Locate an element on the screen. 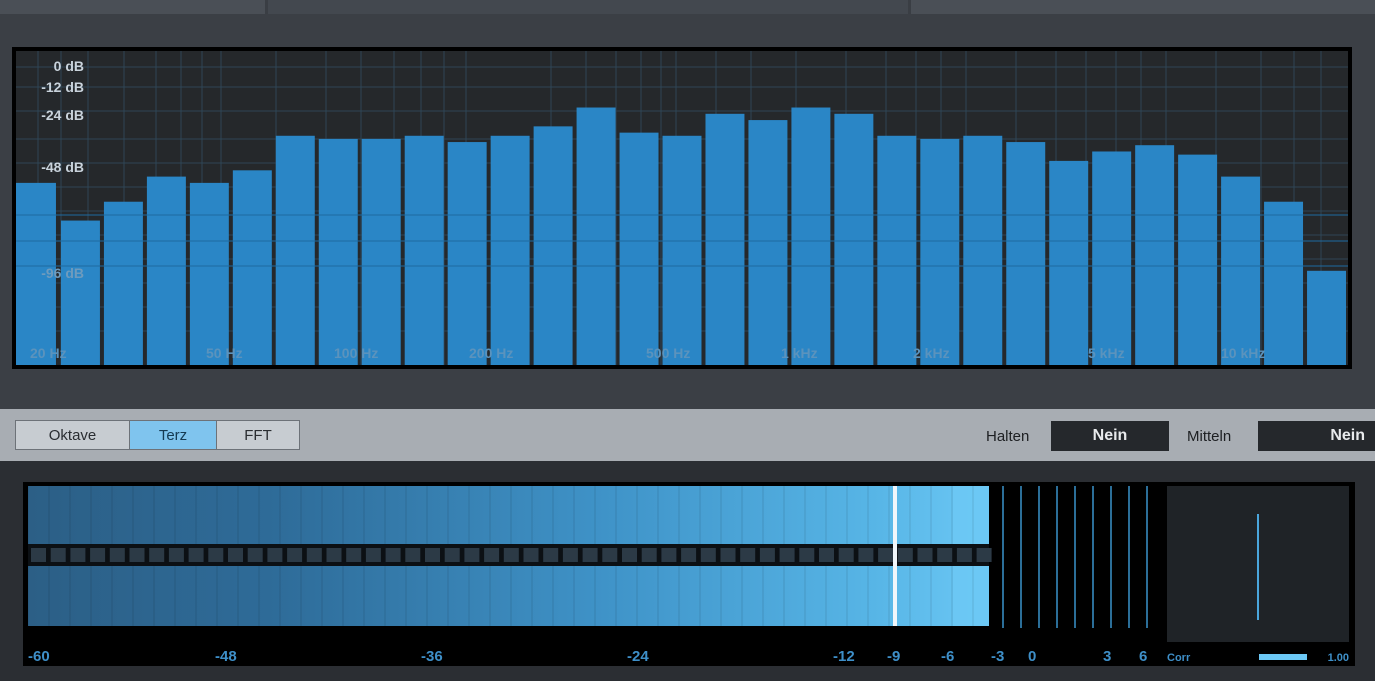  meter-scale-label: -9 is located at coordinates (893, 656).